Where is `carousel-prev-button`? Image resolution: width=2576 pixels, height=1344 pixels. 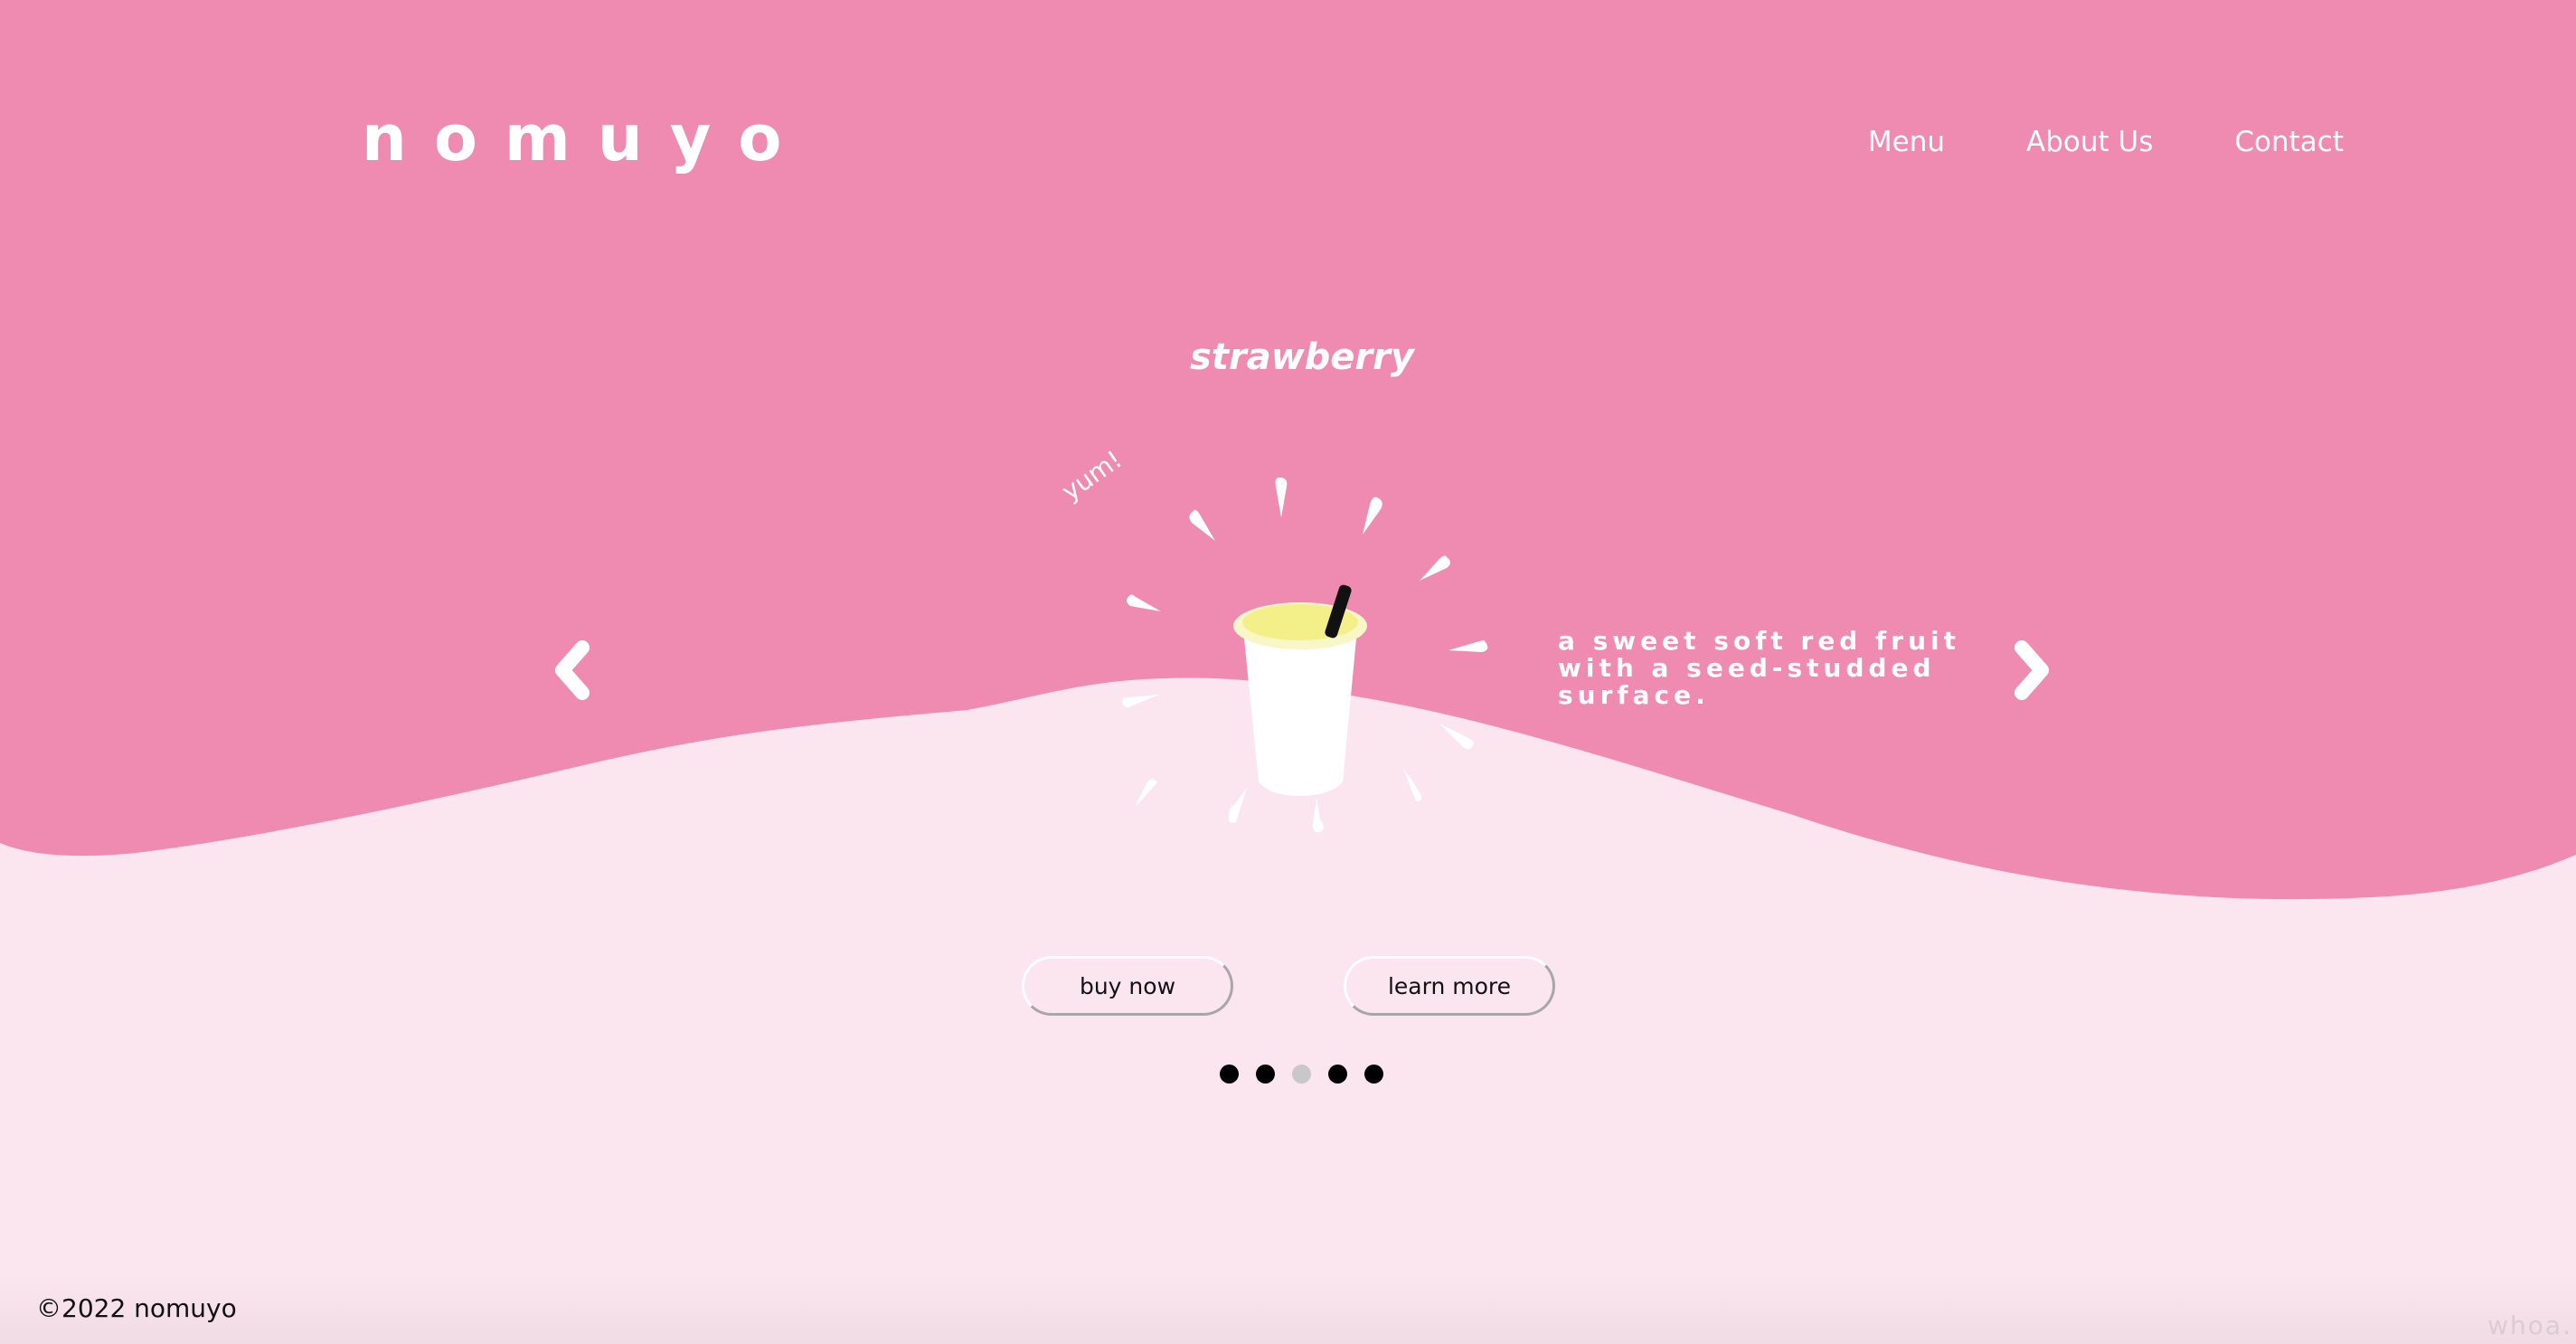
carousel-prev-button is located at coordinates (570, 670).